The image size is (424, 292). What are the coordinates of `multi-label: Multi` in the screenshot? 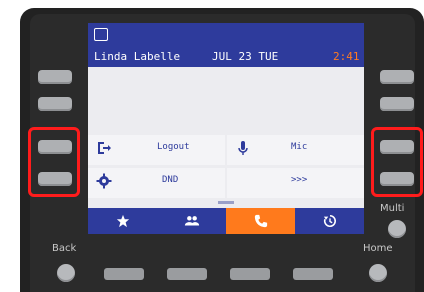 It's located at (392, 208).